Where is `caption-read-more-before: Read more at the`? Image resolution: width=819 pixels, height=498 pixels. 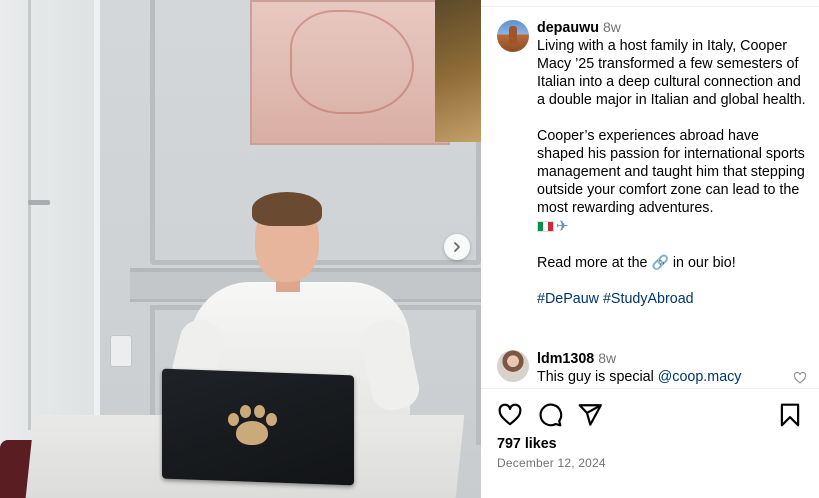 caption-read-more-before: Read more at the is located at coordinates (592, 263).